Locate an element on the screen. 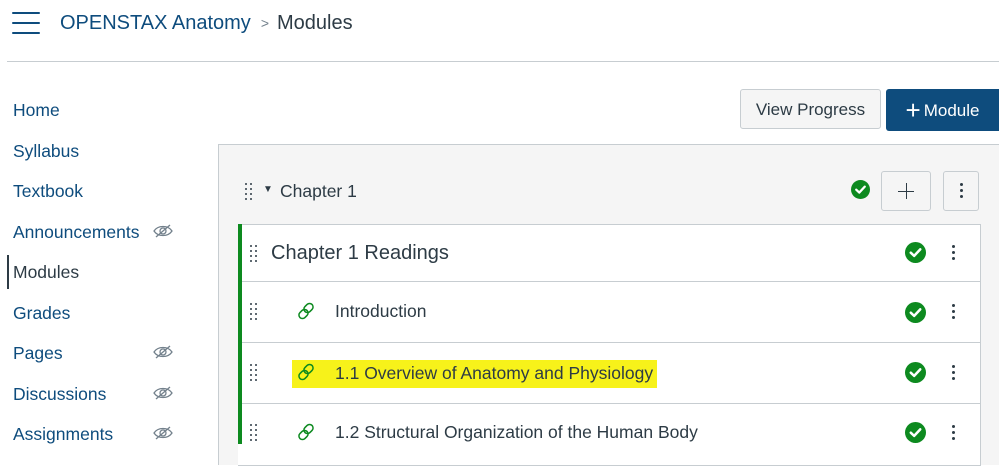 The height and width of the screenshot is (466, 999). sidebar-item-assignments: Assignments is located at coordinates (95, 434).